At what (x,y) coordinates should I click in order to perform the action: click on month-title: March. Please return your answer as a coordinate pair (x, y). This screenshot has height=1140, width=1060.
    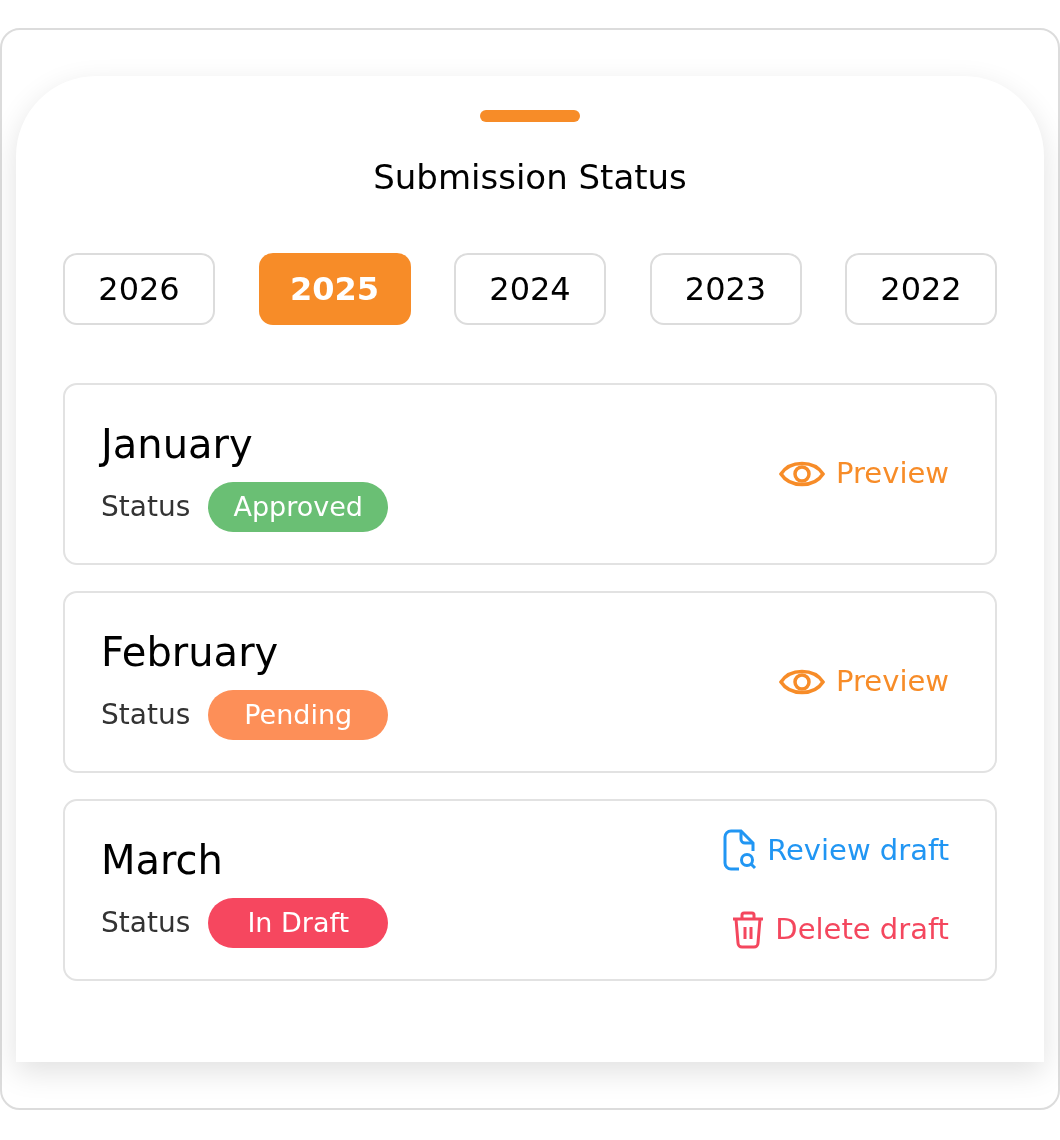
    Looking at the image, I should click on (162, 860).